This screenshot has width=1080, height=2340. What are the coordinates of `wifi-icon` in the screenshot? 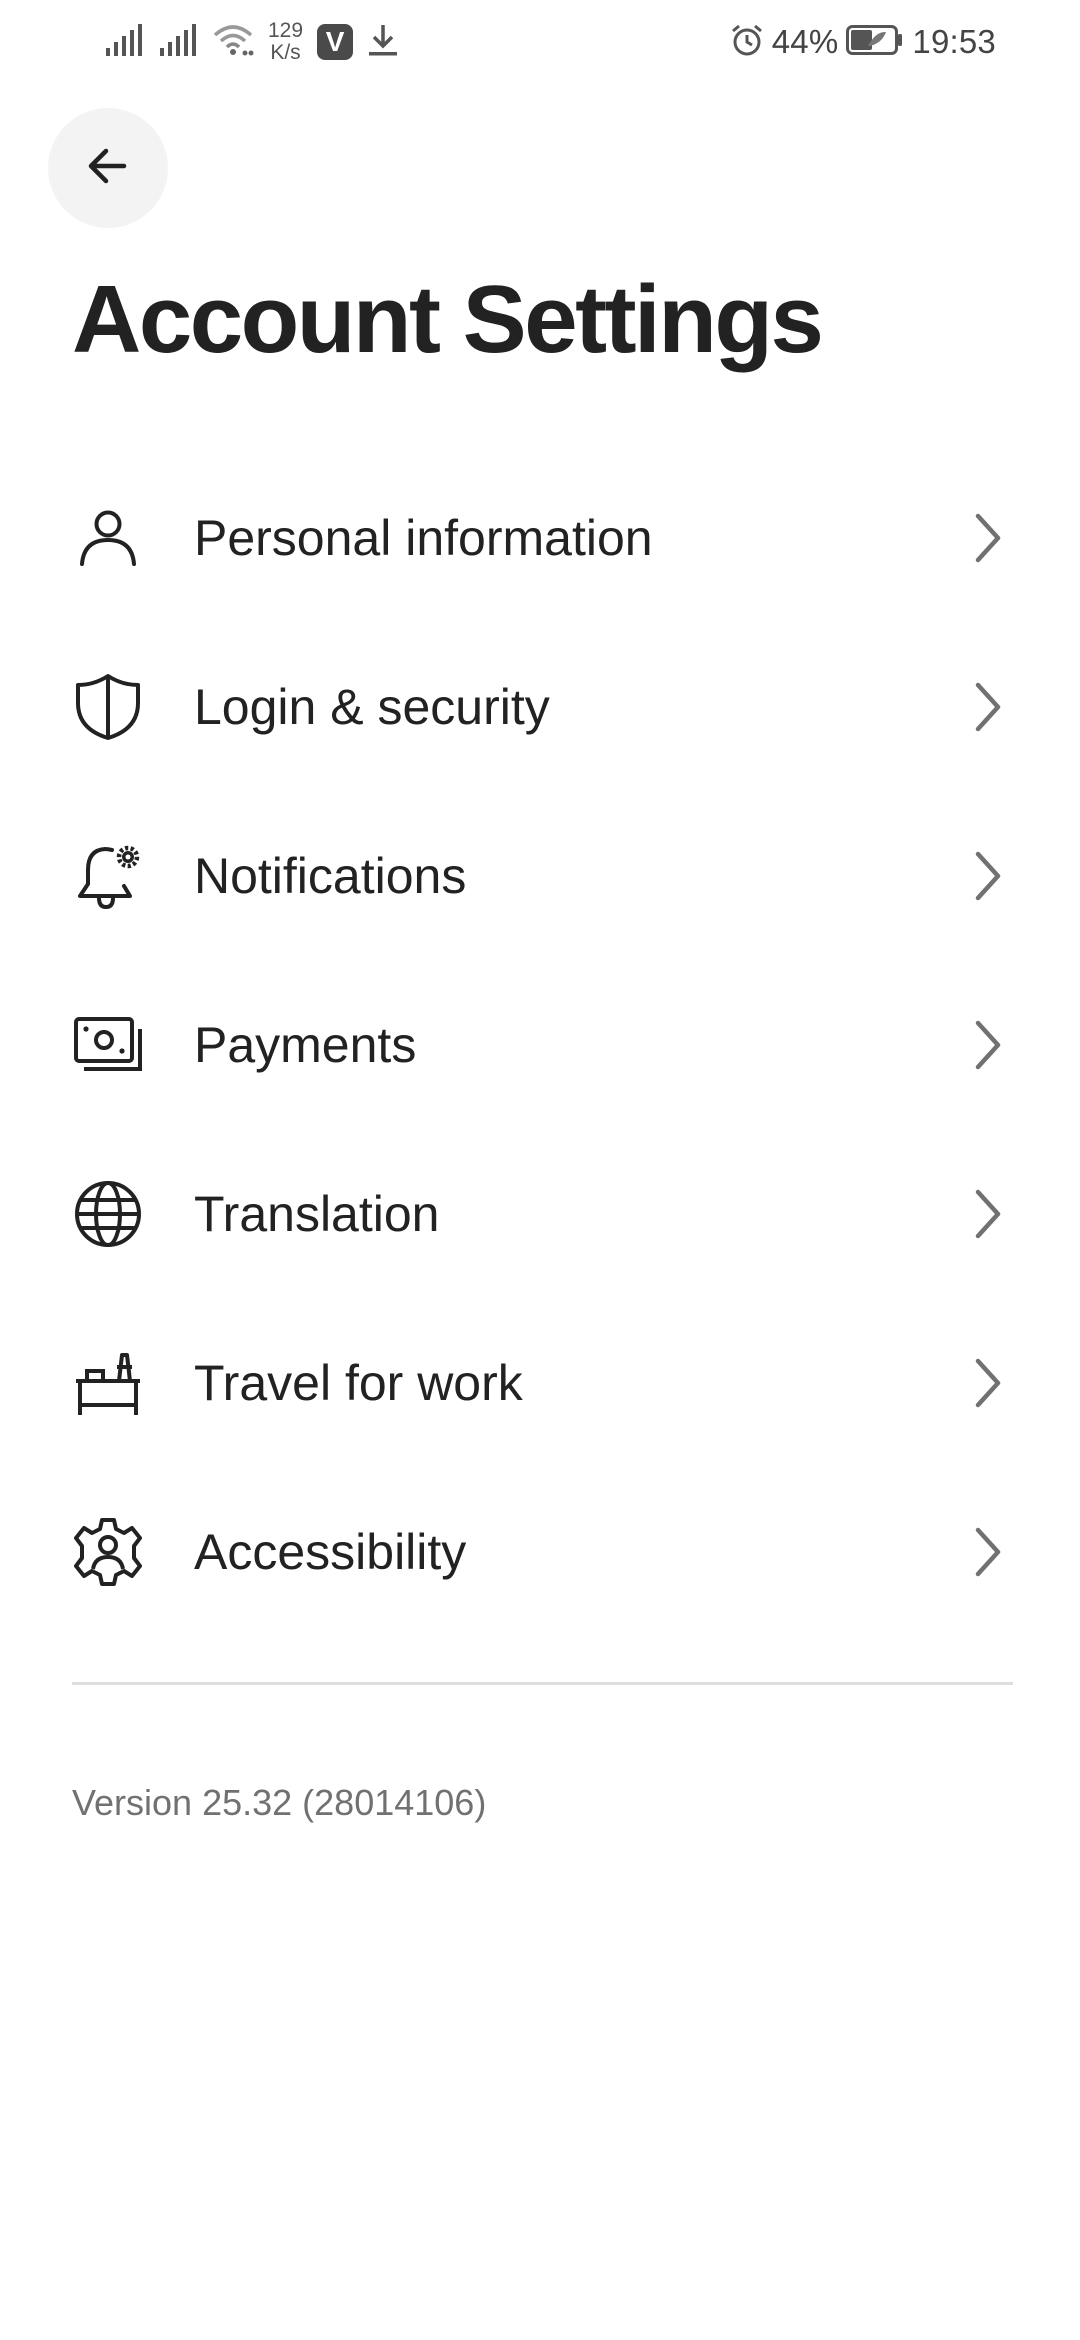 It's located at (233, 42).